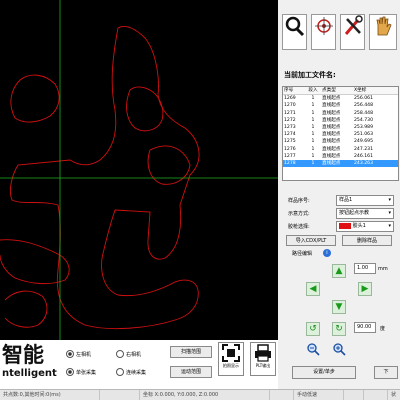 Image resolution: width=400 pixels, height=400 pixels. What do you see at coordinates (386, 372) in the screenshot?
I see `next-button: 下` at bounding box center [386, 372].